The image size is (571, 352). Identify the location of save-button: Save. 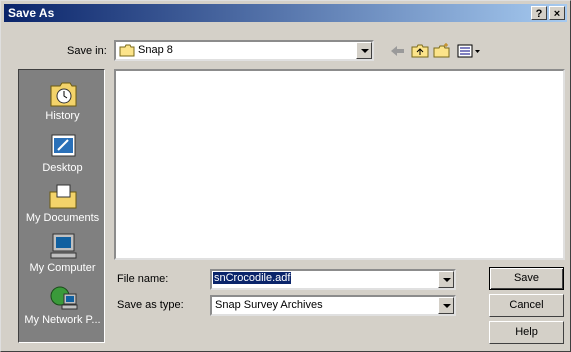
(526, 278).